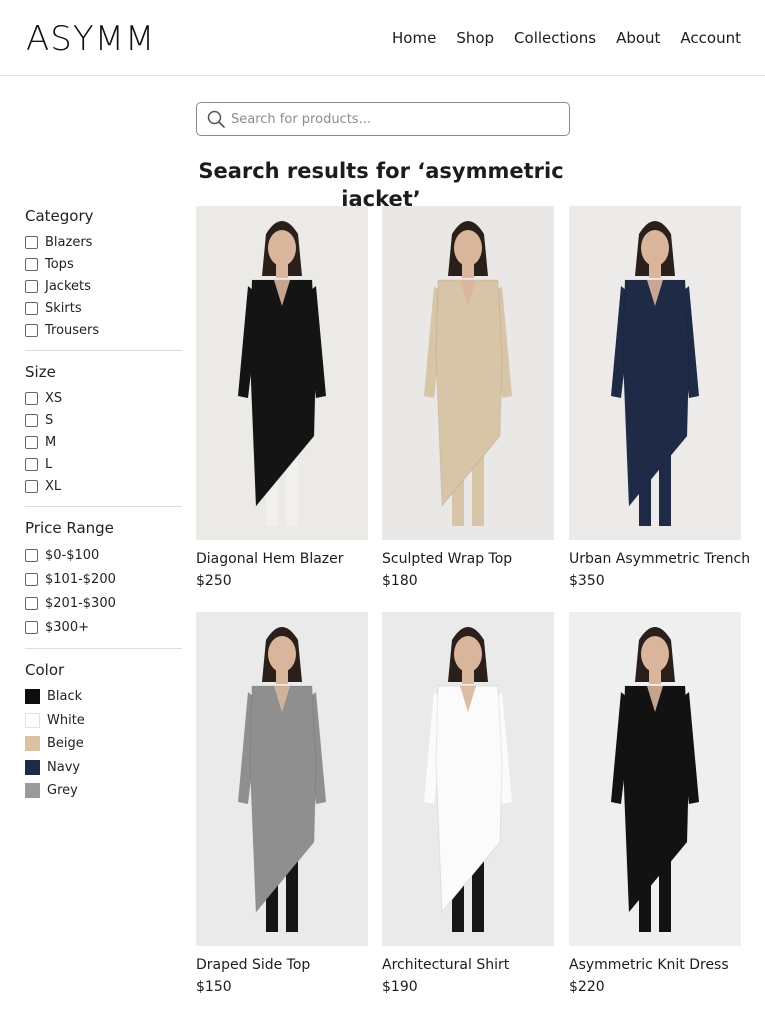 Image resolution: width=765 pixels, height=1024 pixels. I want to click on product-name: Asymmetric Knit Dress, so click(655, 965).